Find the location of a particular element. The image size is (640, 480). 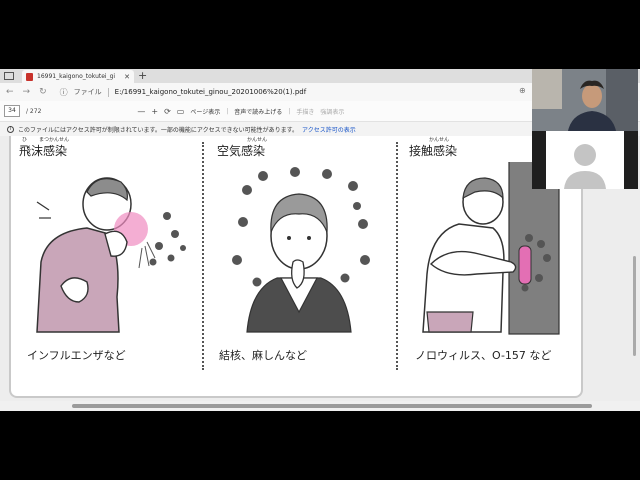

address-scheme-label: ファイル is located at coordinates (87, 92).